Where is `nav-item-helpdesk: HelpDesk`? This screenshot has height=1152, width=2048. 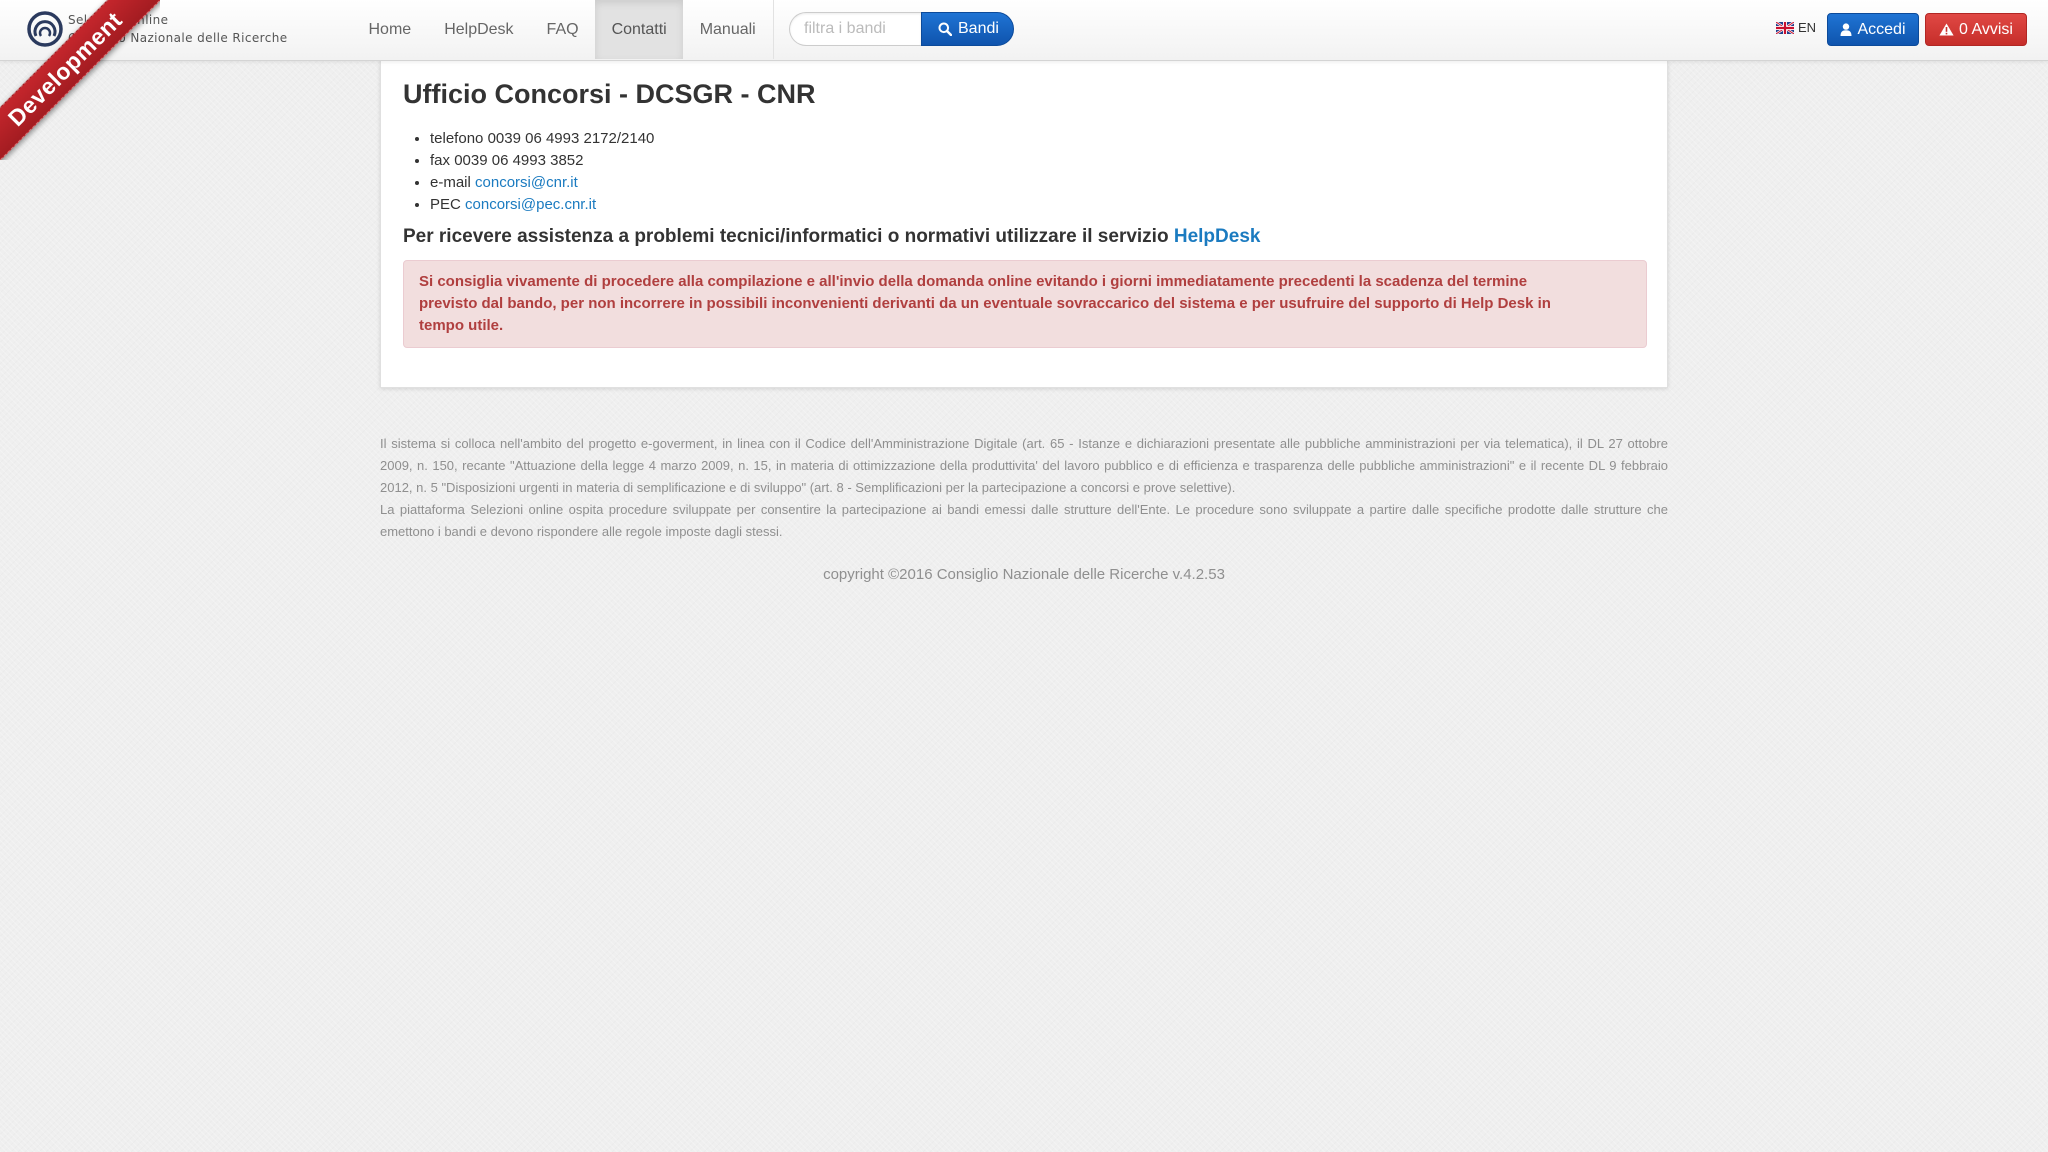
nav-item-helpdesk: HelpDesk is located at coordinates (479, 29).